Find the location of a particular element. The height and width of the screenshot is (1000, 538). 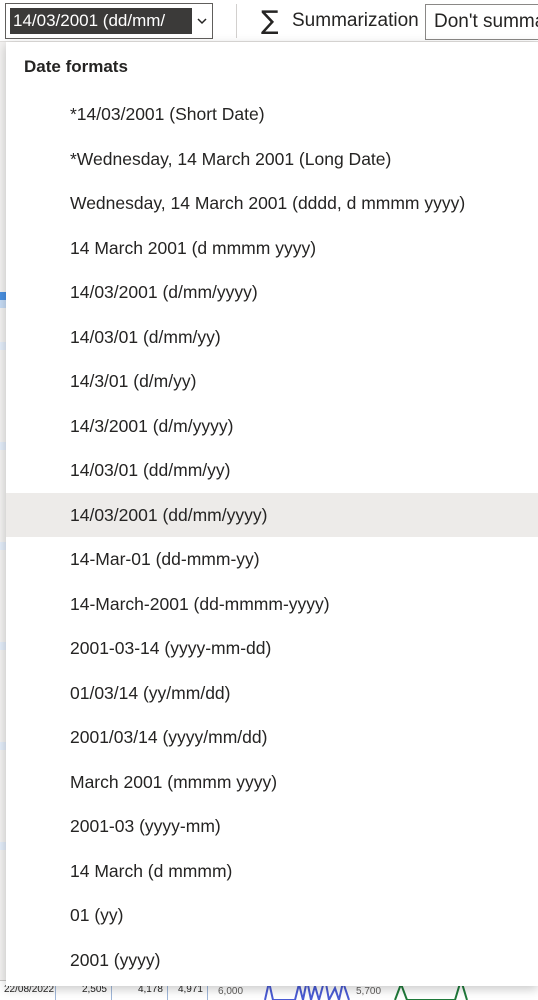

toolbar-divider is located at coordinates (236, 21).